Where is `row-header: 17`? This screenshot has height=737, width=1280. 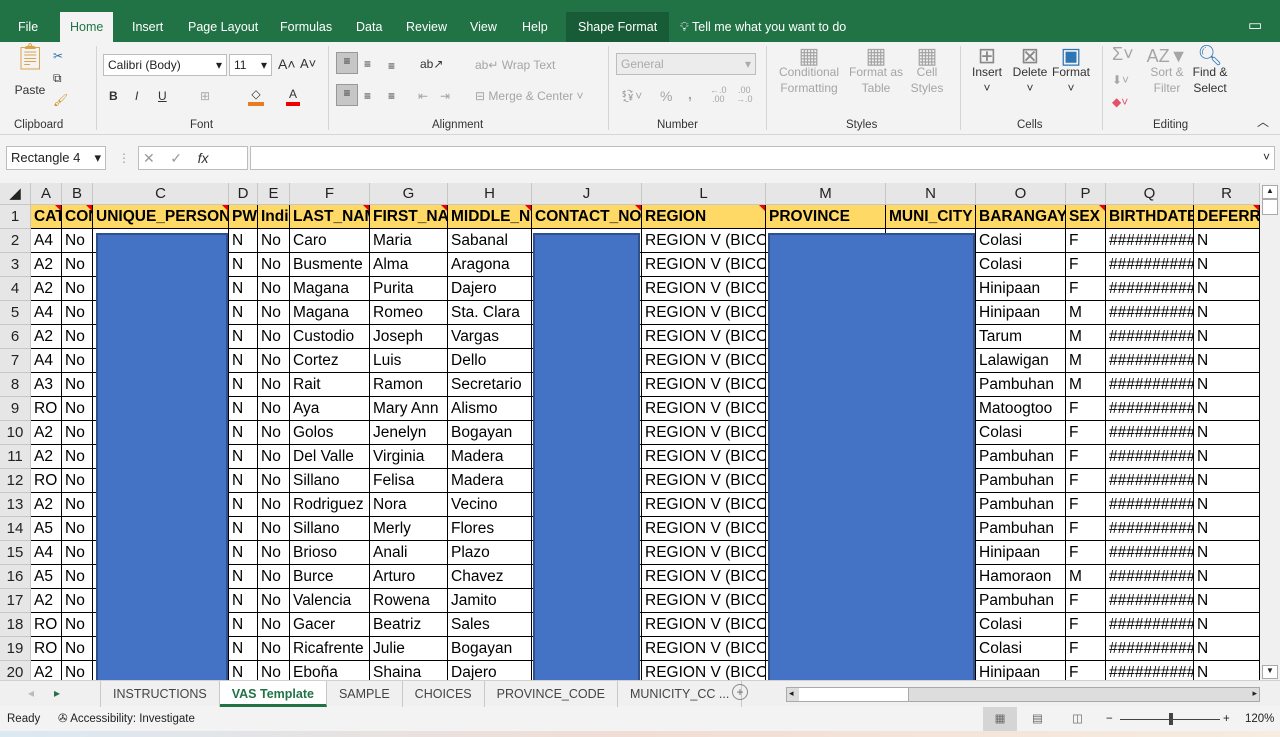
row-header: 17 is located at coordinates (15, 601).